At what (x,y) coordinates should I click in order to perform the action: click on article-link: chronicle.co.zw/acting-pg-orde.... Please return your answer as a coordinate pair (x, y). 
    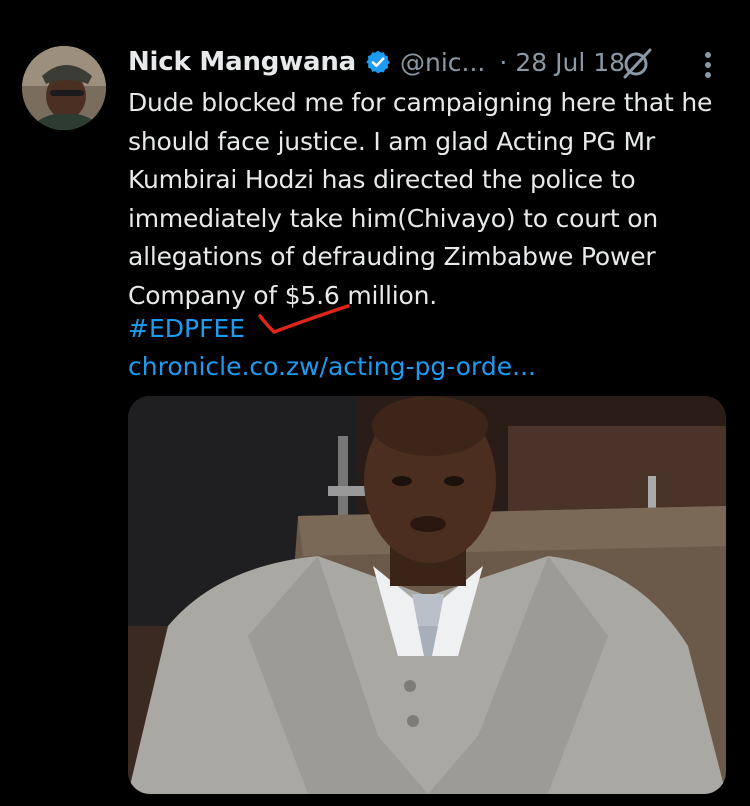
    Looking at the image, I should click on (332, 367).